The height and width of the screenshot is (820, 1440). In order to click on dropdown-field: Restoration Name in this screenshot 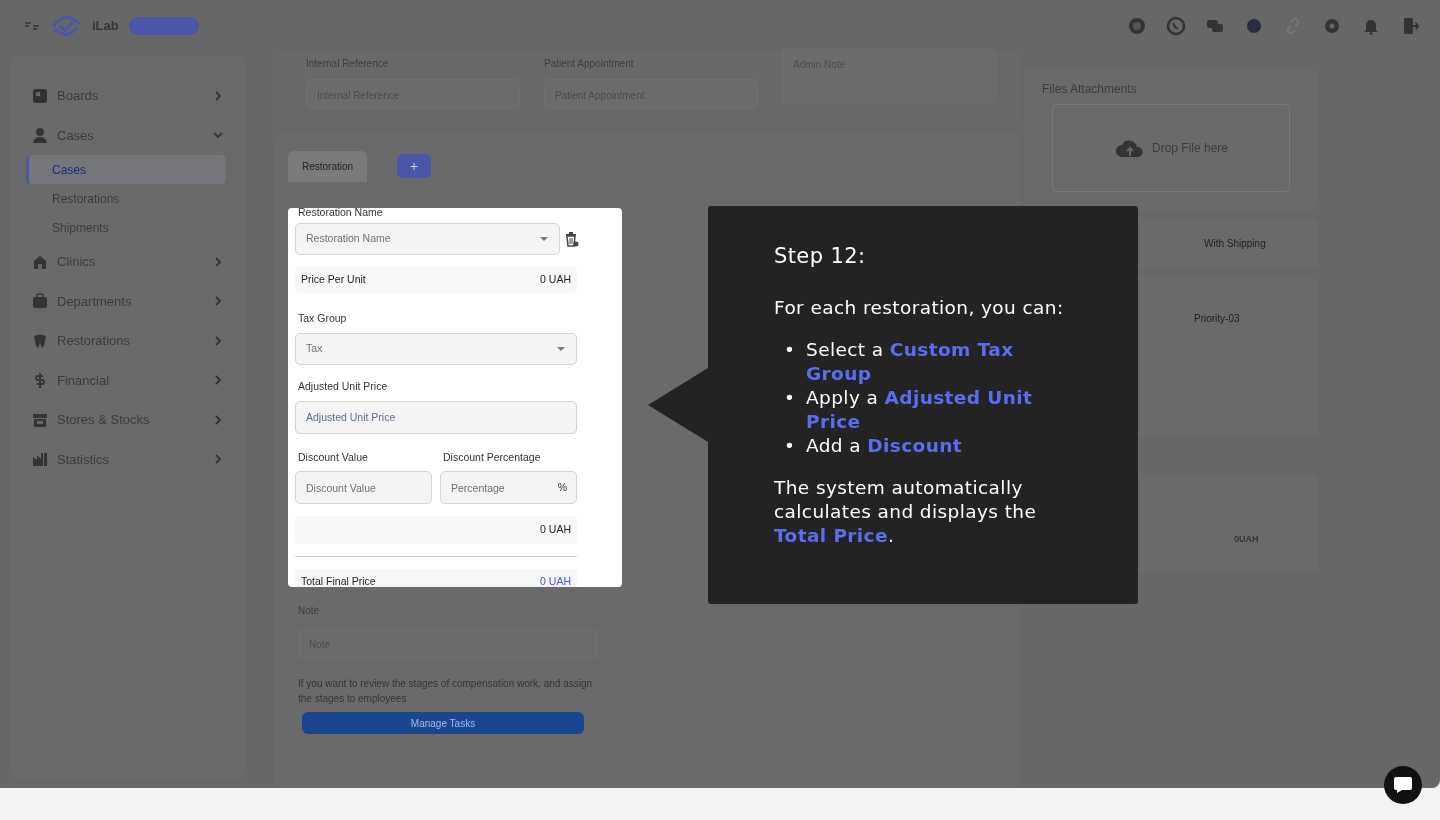, I will do `click(427, 239)`.